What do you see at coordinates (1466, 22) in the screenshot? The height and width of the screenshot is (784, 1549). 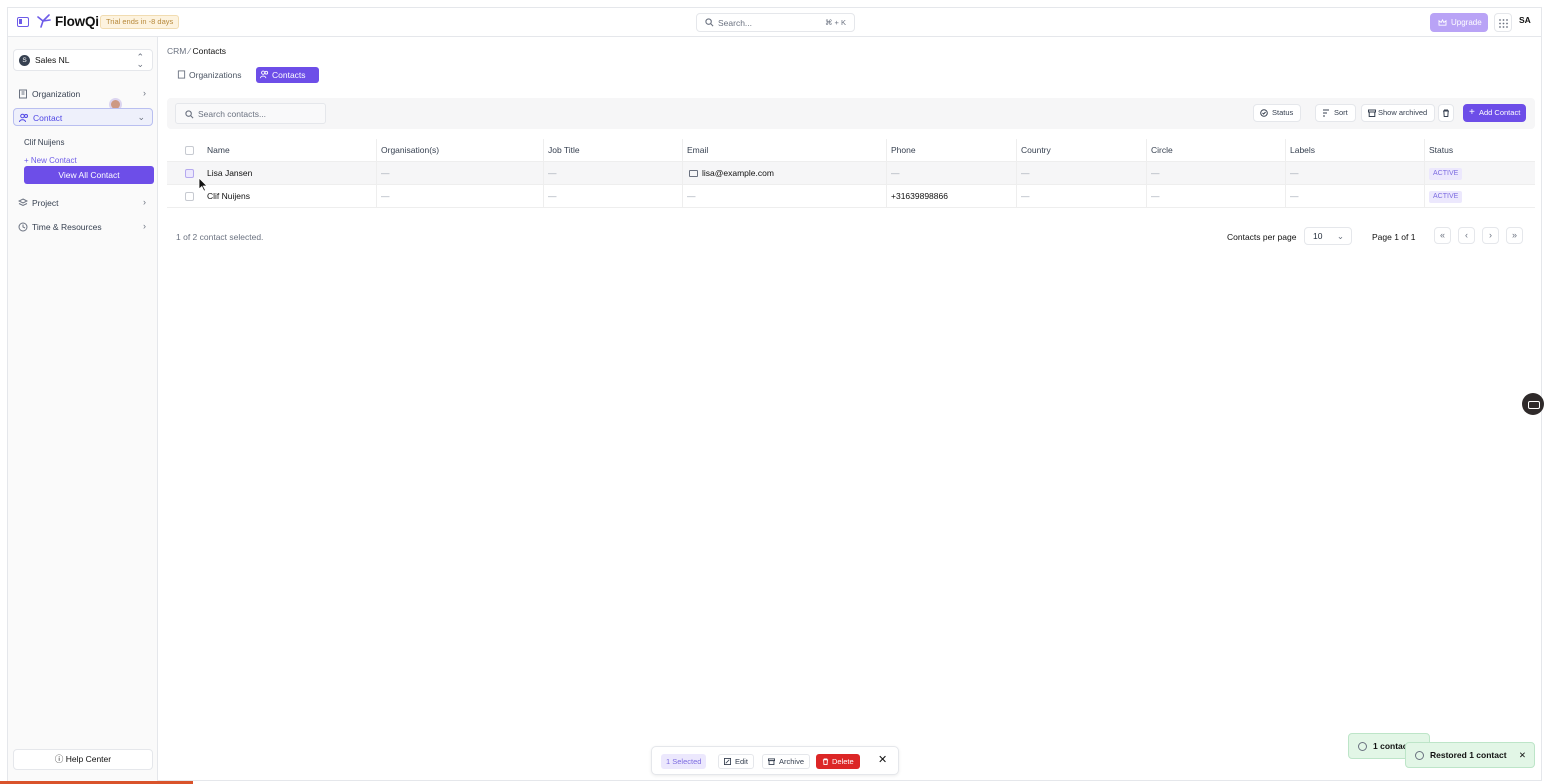 I see `upgrade-label: Upgrade` at bounding box center [1466, 22].